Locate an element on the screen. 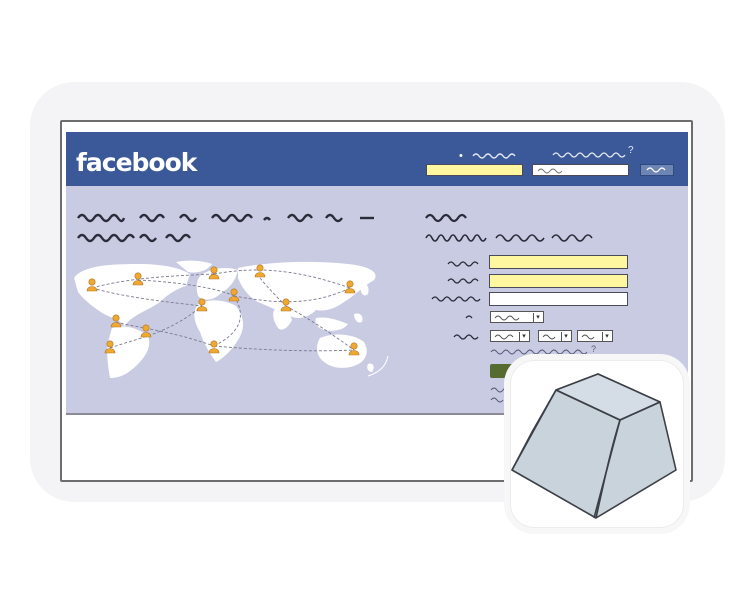 The height and width of the screenshot is (600, 750). gender-select: ▾ is located at coordinates (517, 317).